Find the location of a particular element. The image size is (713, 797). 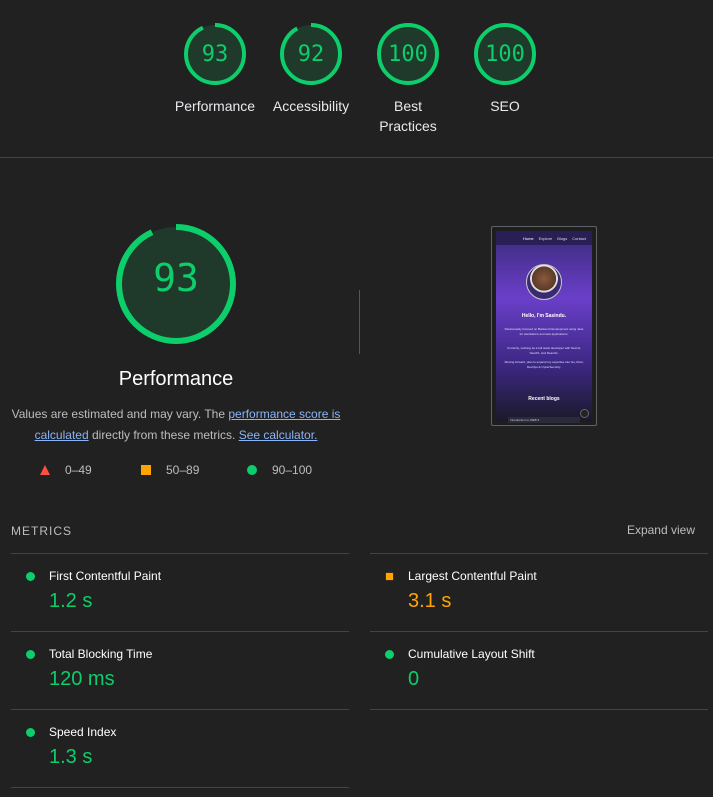

gauge-score: 93 is located at coordinates (215, 54).